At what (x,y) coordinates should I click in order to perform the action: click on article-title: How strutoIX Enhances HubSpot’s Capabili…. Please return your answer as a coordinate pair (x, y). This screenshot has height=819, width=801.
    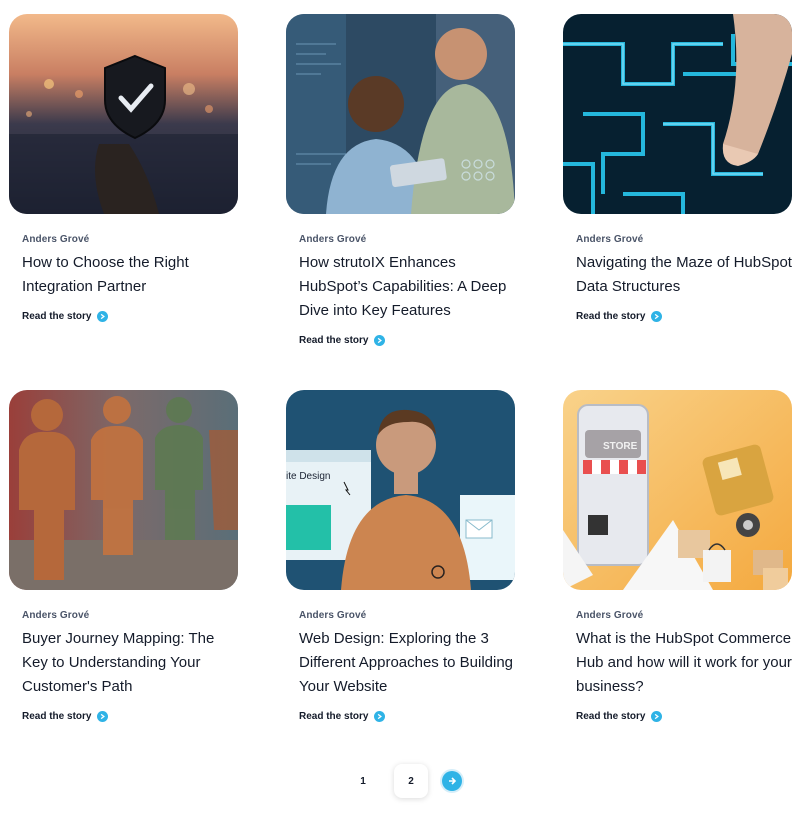
    Looking at the image, I should click on (407, 287).